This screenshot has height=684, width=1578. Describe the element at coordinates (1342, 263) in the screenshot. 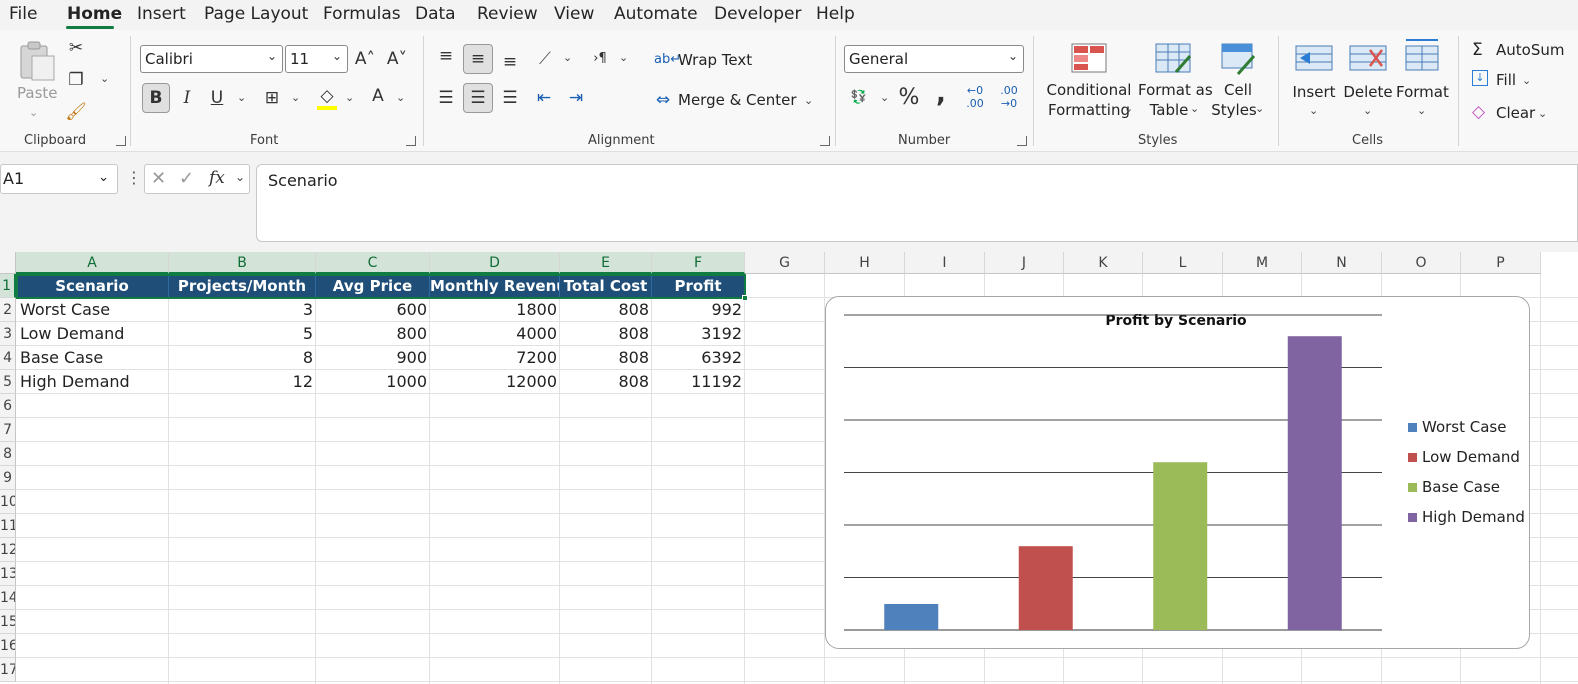

I see `column-header-n: N` at that location.